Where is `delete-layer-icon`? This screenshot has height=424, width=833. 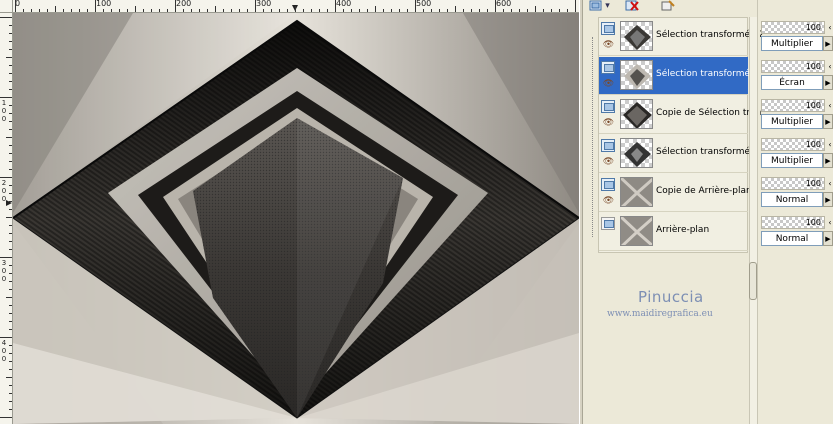
delete-layer-icon is located at coordinates (632, 5).